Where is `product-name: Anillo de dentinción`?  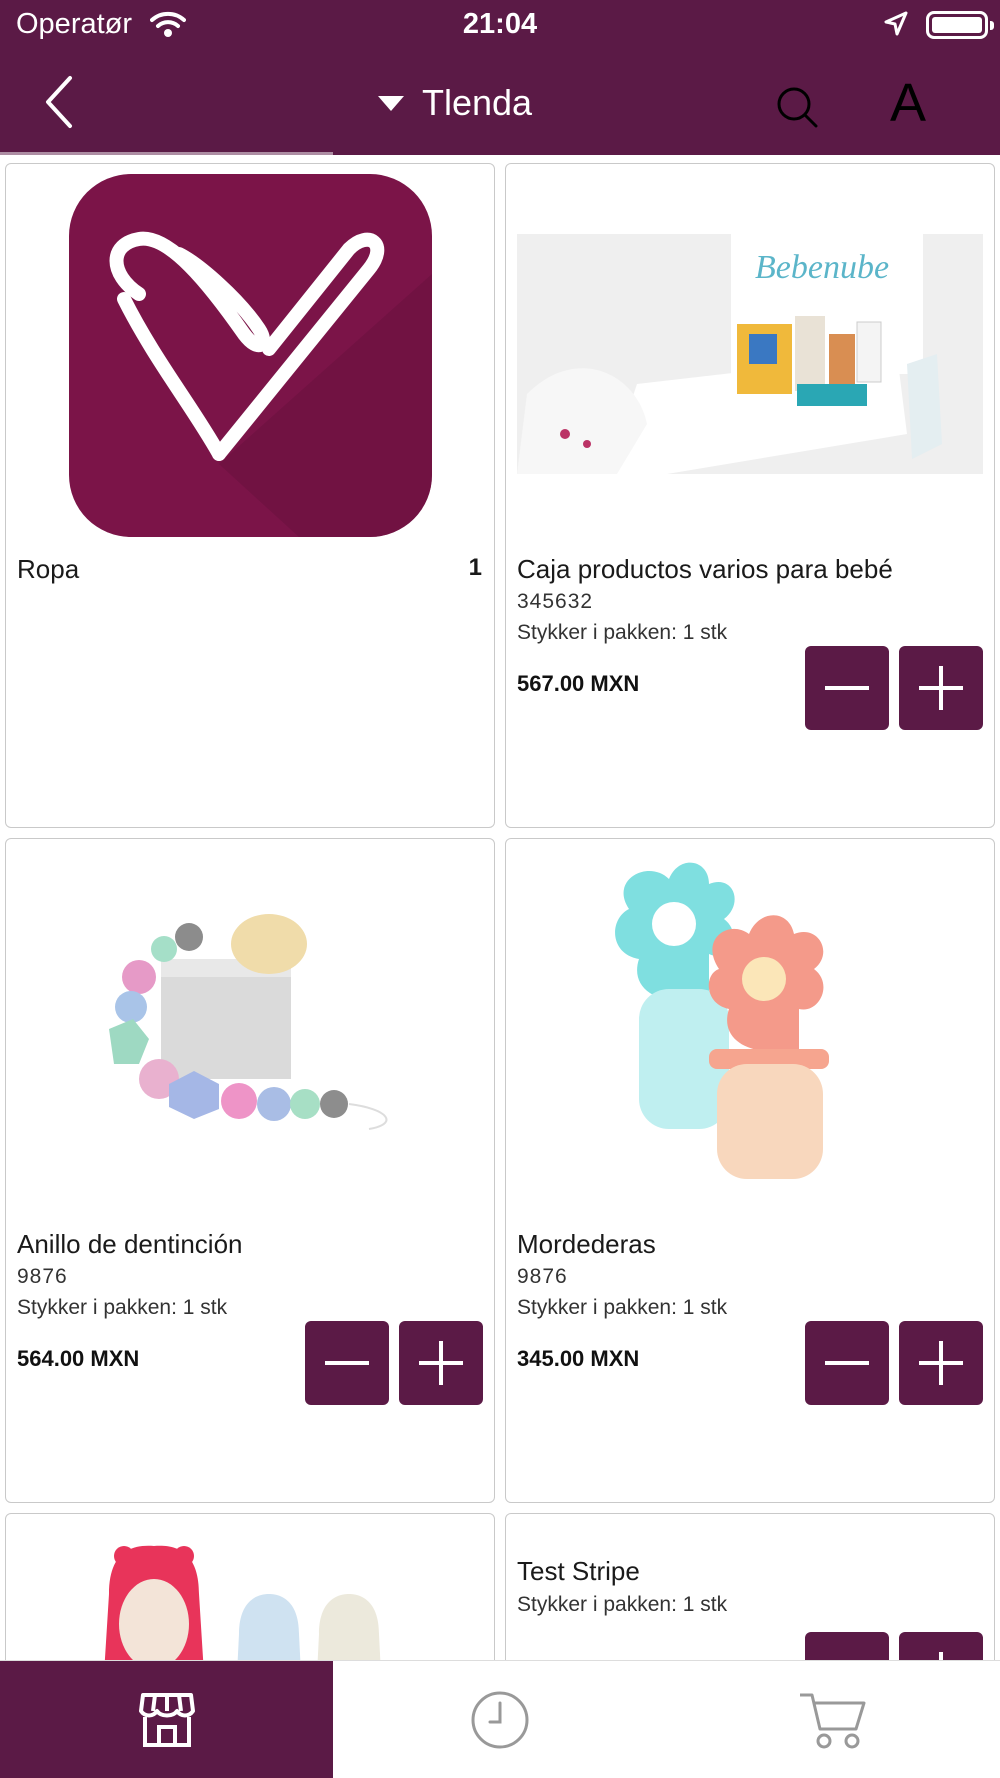
product-name: Anillo de dentinción is located at coordinates (130, 1244).